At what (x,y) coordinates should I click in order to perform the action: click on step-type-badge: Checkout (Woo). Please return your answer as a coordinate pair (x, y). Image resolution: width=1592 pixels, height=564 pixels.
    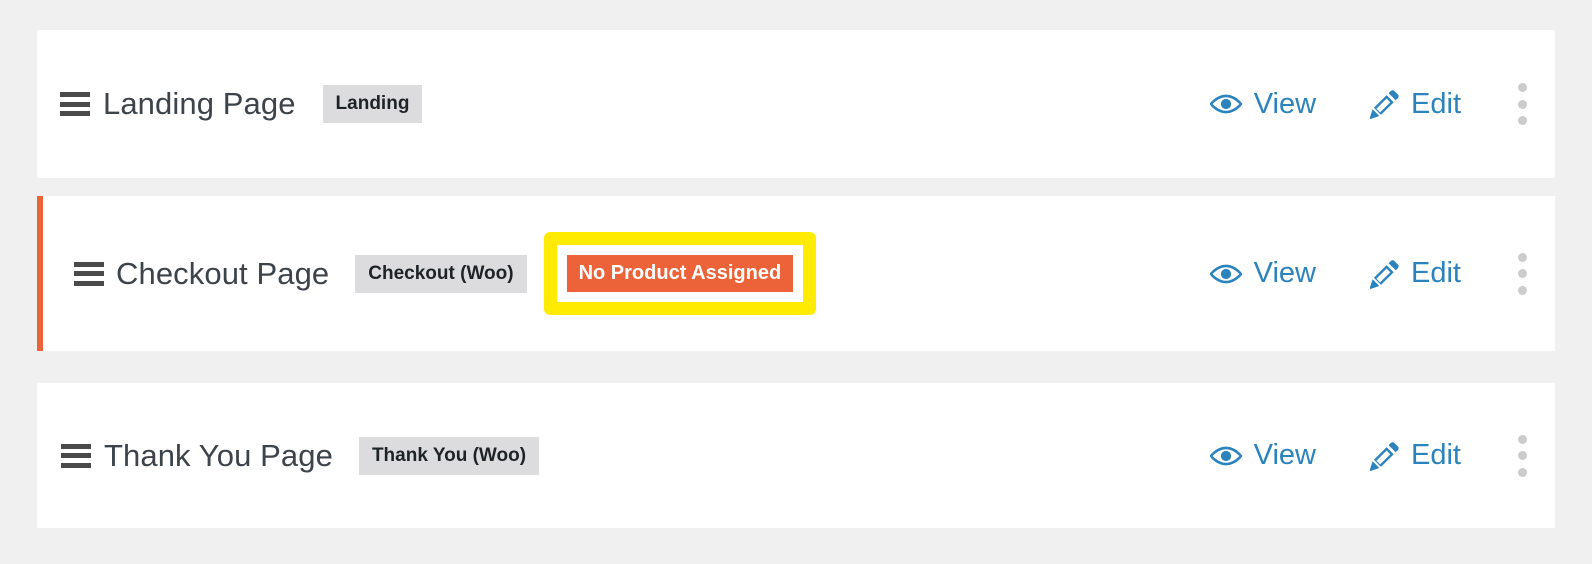
    Looking at the image, I should click on (441, 273).